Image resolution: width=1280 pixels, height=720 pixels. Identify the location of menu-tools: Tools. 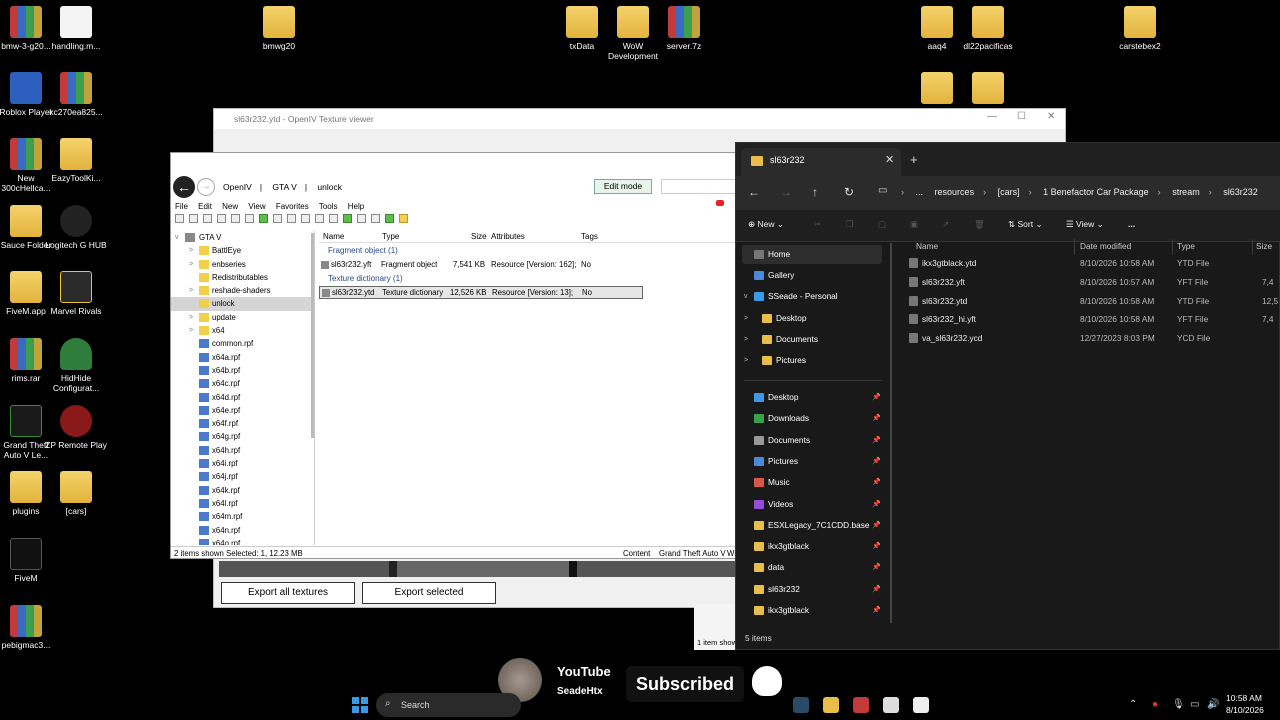
(328, 206).